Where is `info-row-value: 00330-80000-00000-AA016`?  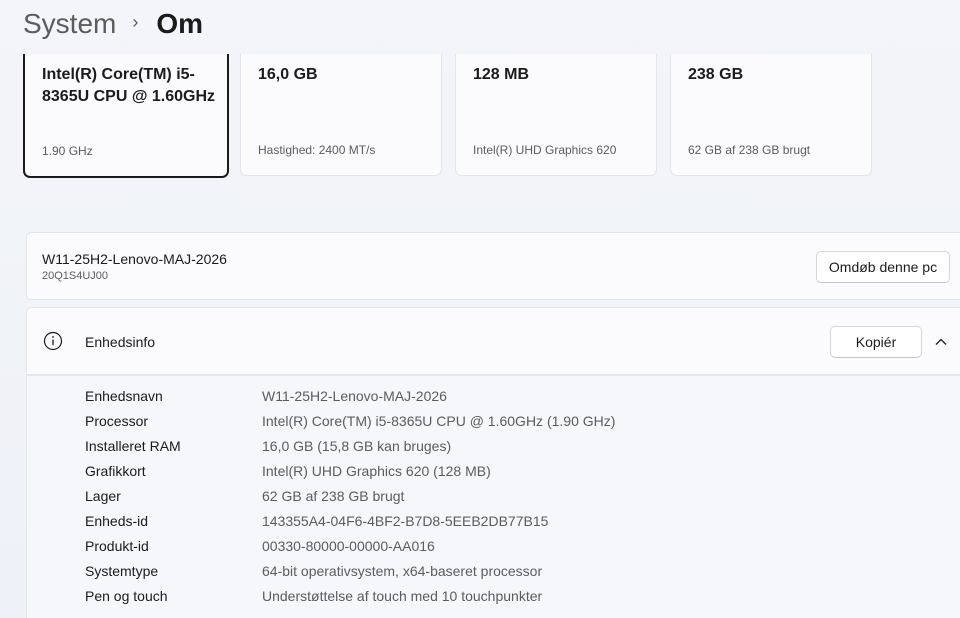
info-row-value: 00330-80000-00000-AA016 is located at coordinates (348, 546).